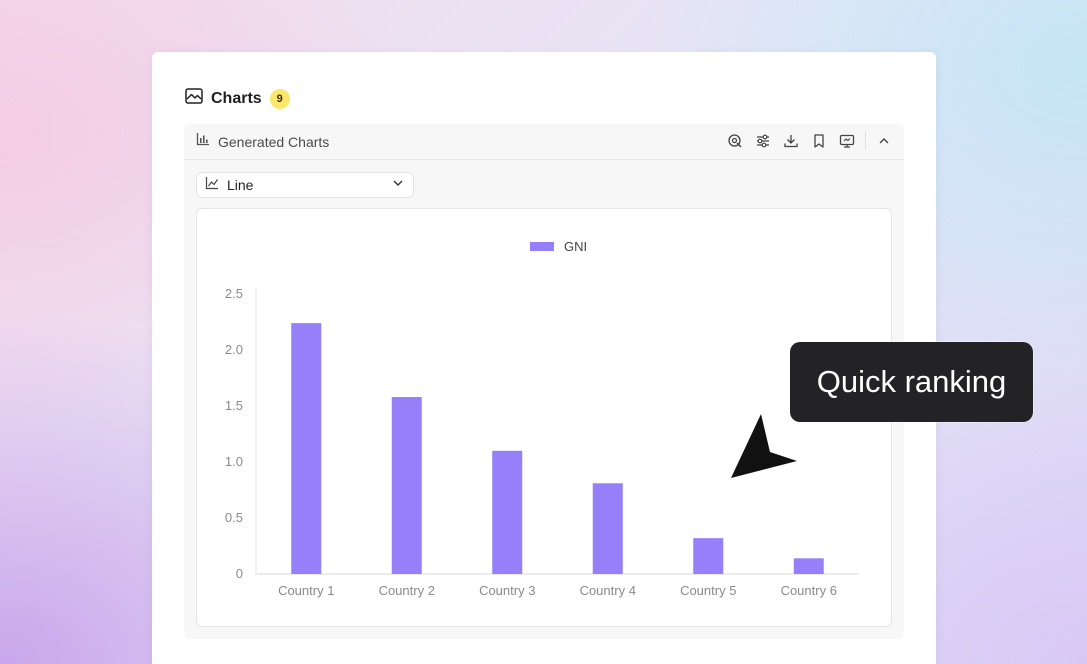 Image resolution: width=1087 pixels, height=664 pixels. Describe the element at coordinates (274, 141) in the screenshot. I see `panel-title: Generated Charts` at that location.